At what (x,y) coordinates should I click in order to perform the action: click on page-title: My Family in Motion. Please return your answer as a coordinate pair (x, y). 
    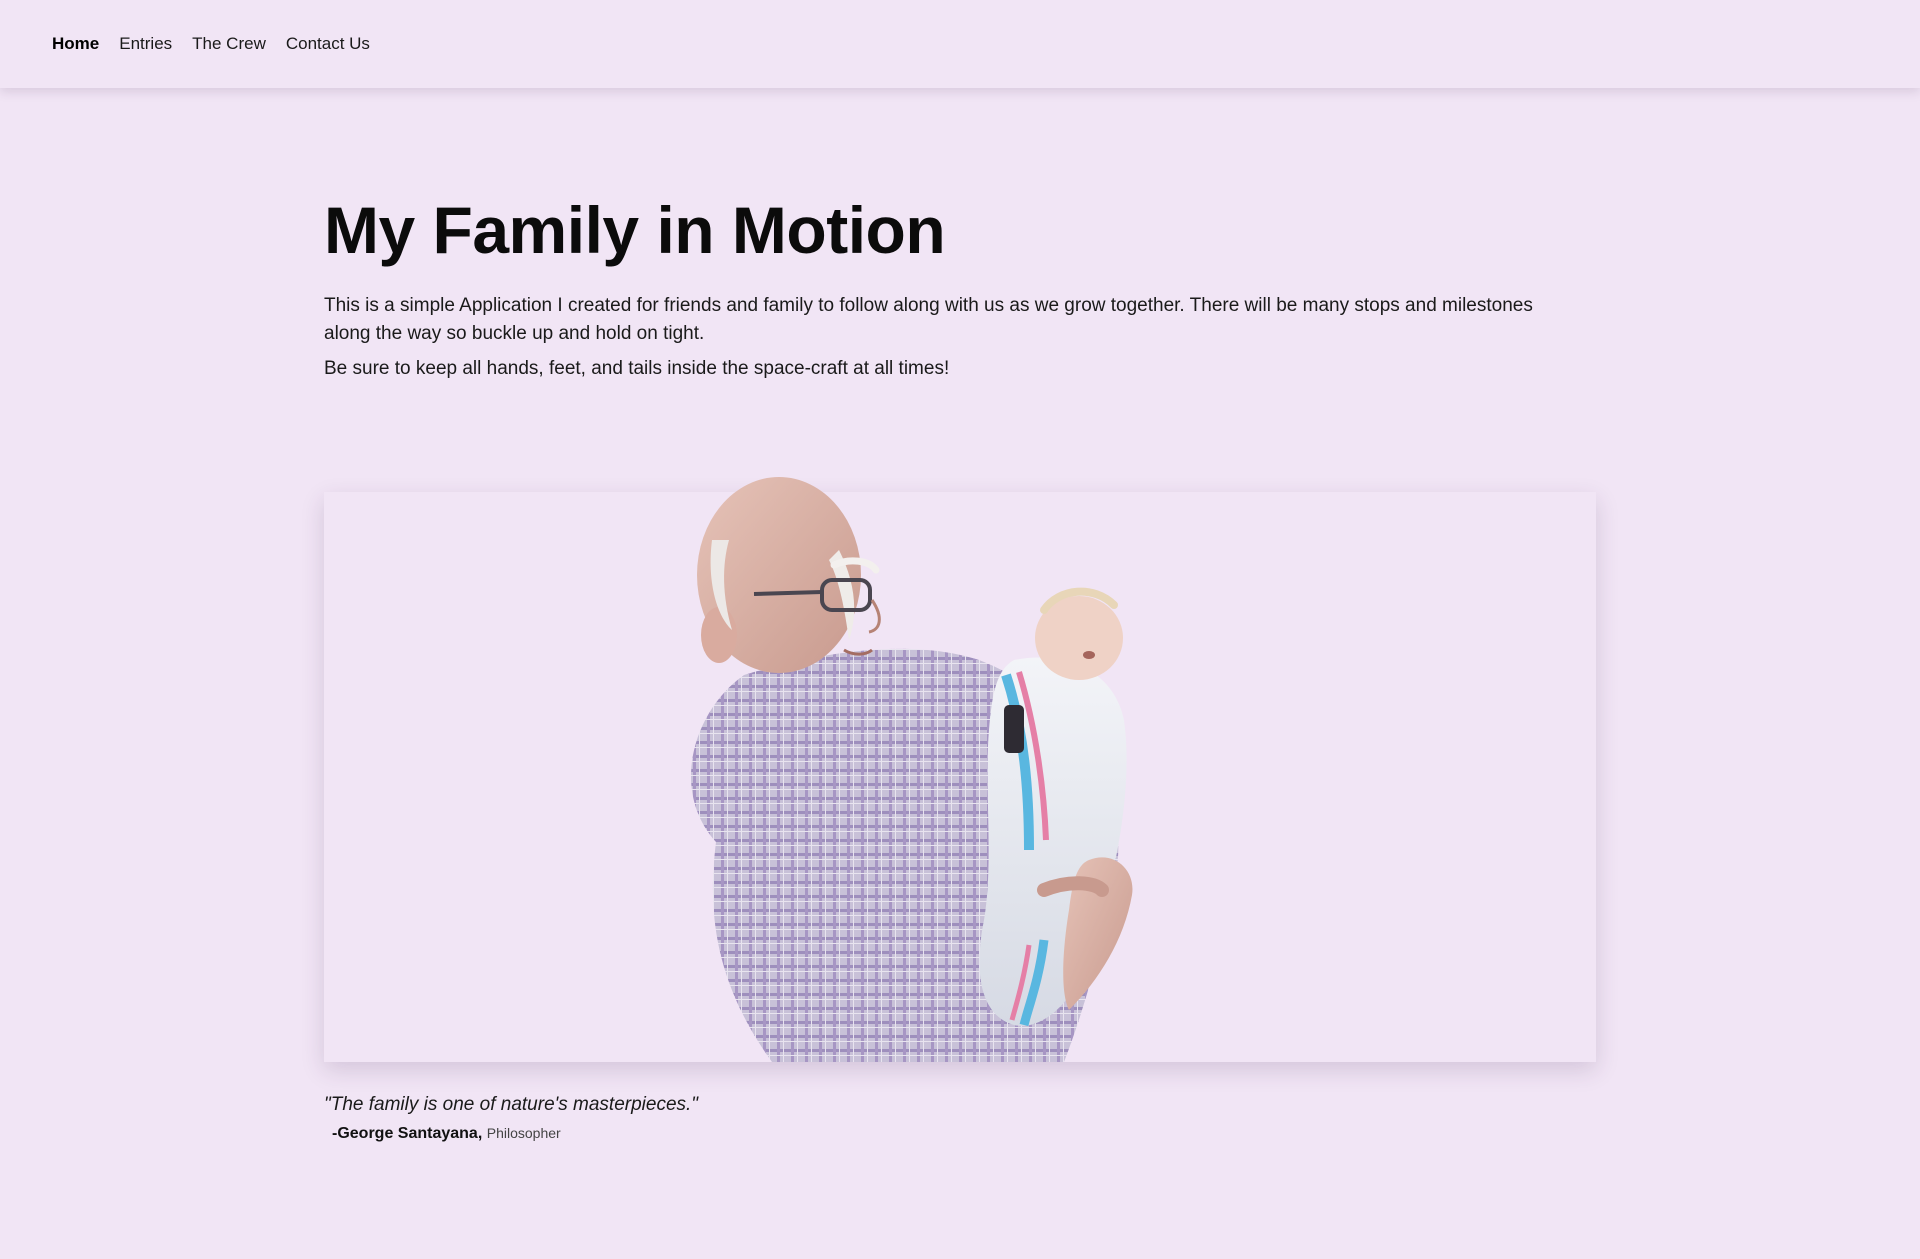
    Looking at the image, I should click on (635, 230).